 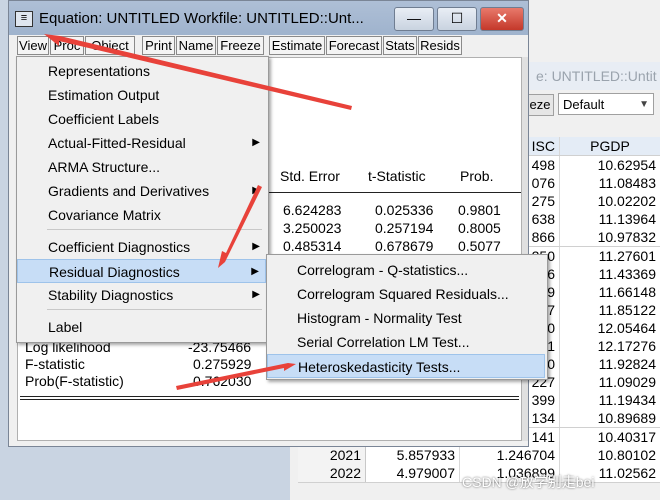 I want to click on annotation-arrow-to-heteroskedasticity, so click(x=236, y=376).